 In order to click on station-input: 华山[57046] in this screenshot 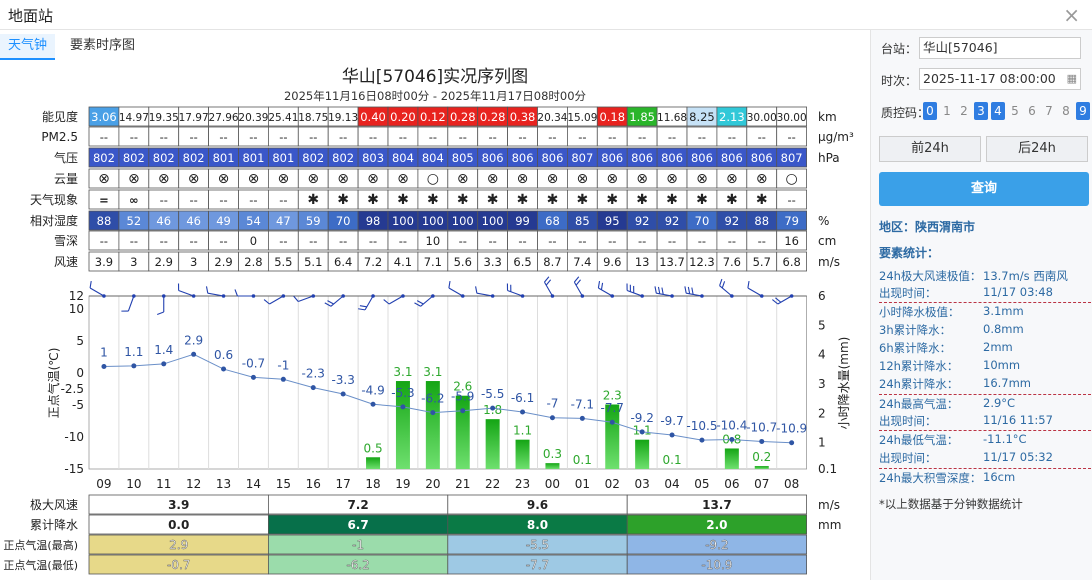, I will do `click(1000, 48)`.